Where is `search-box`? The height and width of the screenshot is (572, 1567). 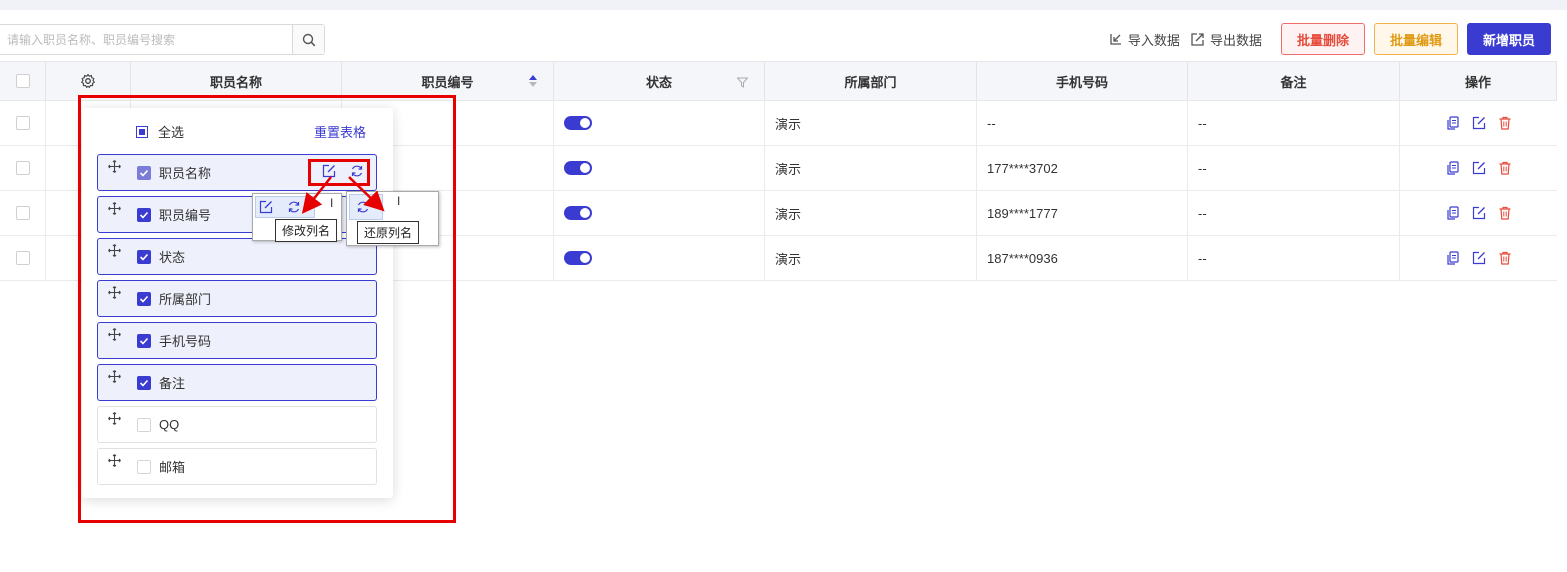
search-box is located at coordinates (162, 39).